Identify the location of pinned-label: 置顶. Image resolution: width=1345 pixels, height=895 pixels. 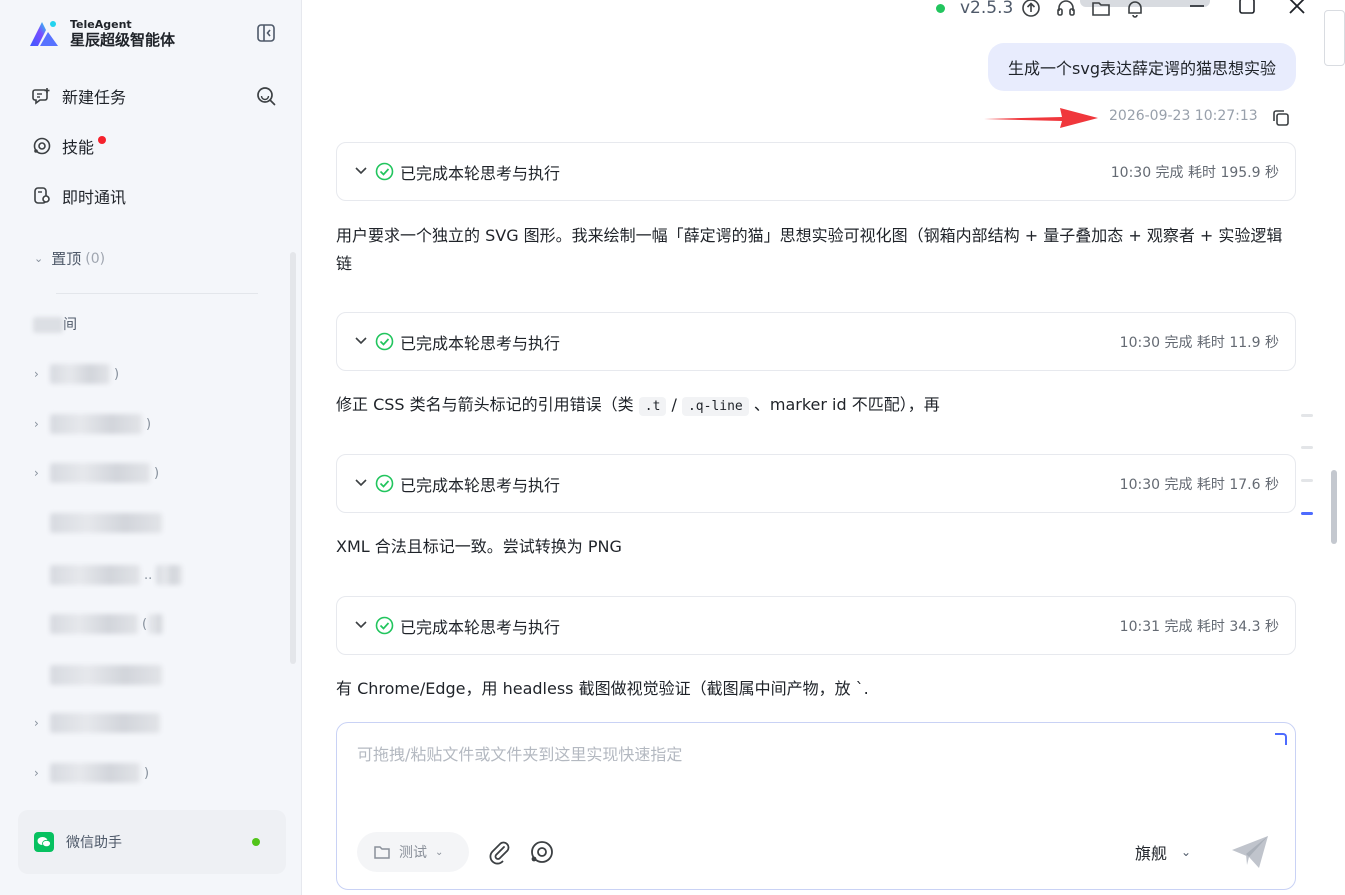
(66, 259).